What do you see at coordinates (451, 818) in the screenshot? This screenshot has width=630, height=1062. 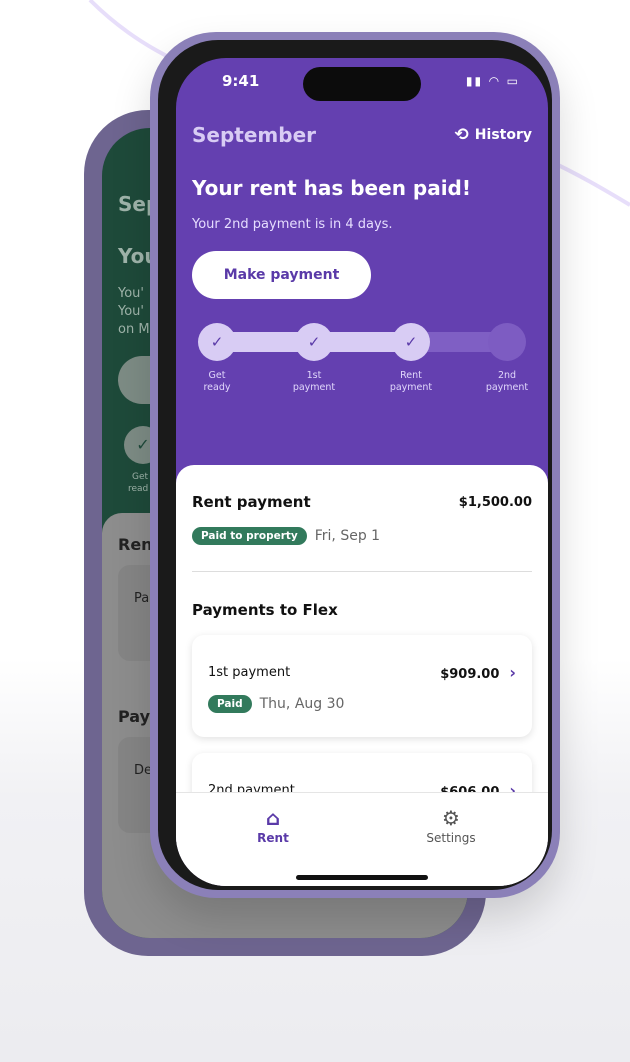 I see `gear-icon: ⚙` at bounding box center [451, 818].